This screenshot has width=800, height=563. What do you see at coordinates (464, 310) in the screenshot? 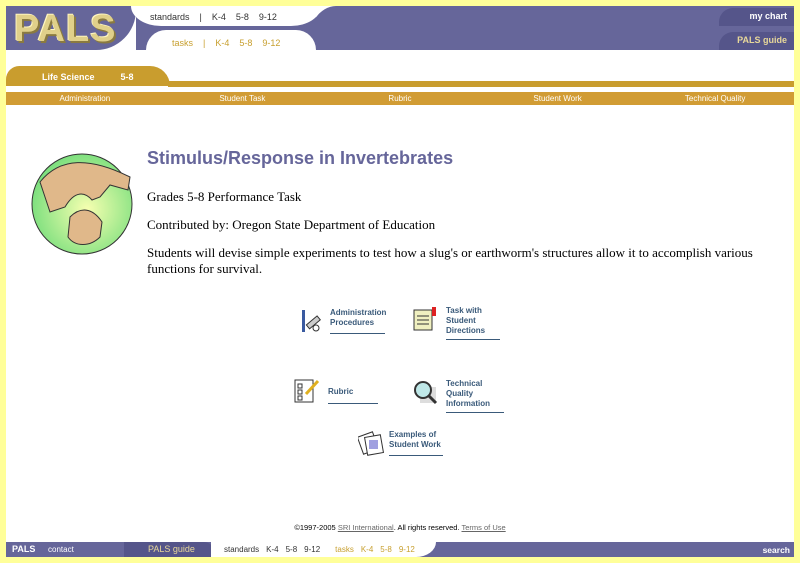
I see `link-label: Task with` at bounding box center [464, 310].